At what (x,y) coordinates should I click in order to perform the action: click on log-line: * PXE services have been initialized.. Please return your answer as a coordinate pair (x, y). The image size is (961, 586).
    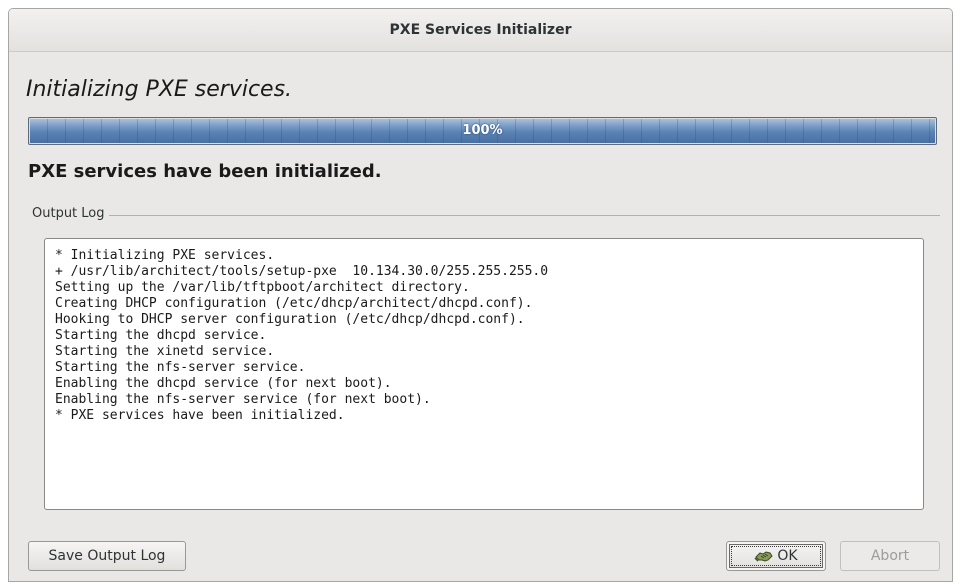
    Looking at the image, I should click on (200, 415).